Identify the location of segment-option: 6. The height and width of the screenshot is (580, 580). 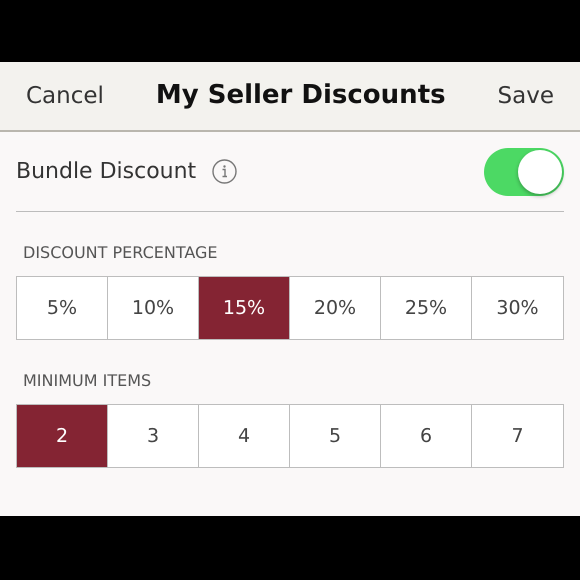
(426, 436).